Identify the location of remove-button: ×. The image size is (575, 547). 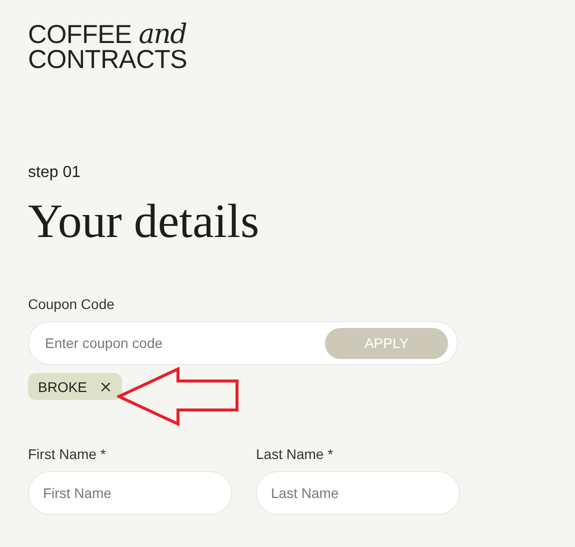
(105, 386).